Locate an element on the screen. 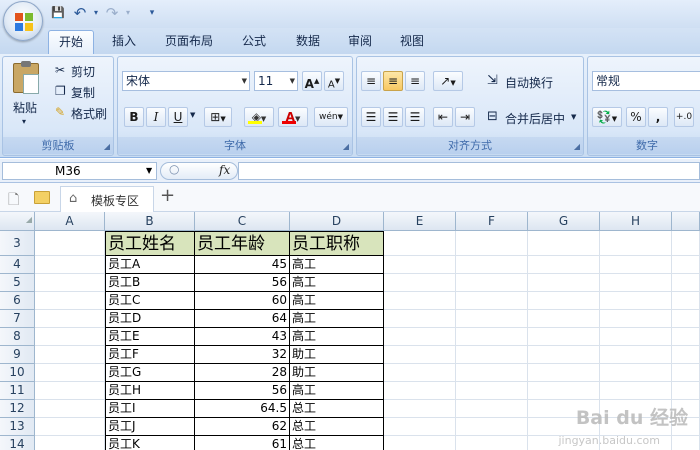  row-header: 6 is located at coordinates (17, 301).